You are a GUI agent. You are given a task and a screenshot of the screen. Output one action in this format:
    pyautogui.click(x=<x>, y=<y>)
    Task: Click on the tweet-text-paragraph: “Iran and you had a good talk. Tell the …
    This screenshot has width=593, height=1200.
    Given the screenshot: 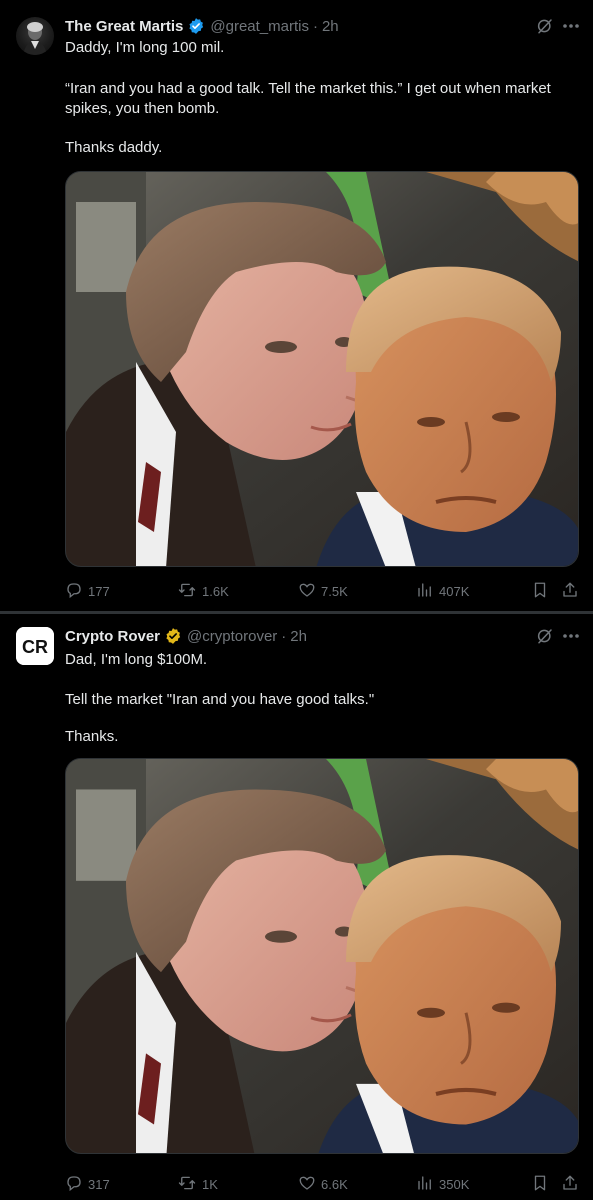 What is the action you would take?
    pyautogui.click(x=308, y=98)
    